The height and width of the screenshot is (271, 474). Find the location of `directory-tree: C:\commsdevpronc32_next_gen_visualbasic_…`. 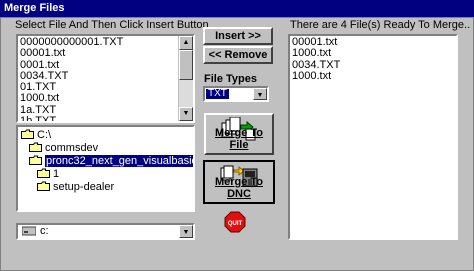

directory-tree: C:\commsdevpronc32_next_gen_visualbasic_… is located at coordinates (105, 168).